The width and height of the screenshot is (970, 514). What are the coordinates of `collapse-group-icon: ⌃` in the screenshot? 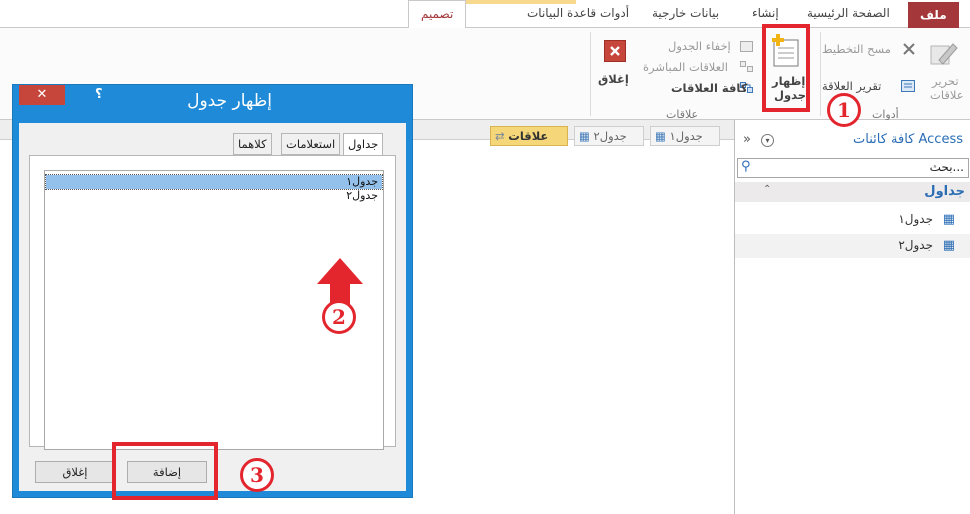 It's located at (767, 189).